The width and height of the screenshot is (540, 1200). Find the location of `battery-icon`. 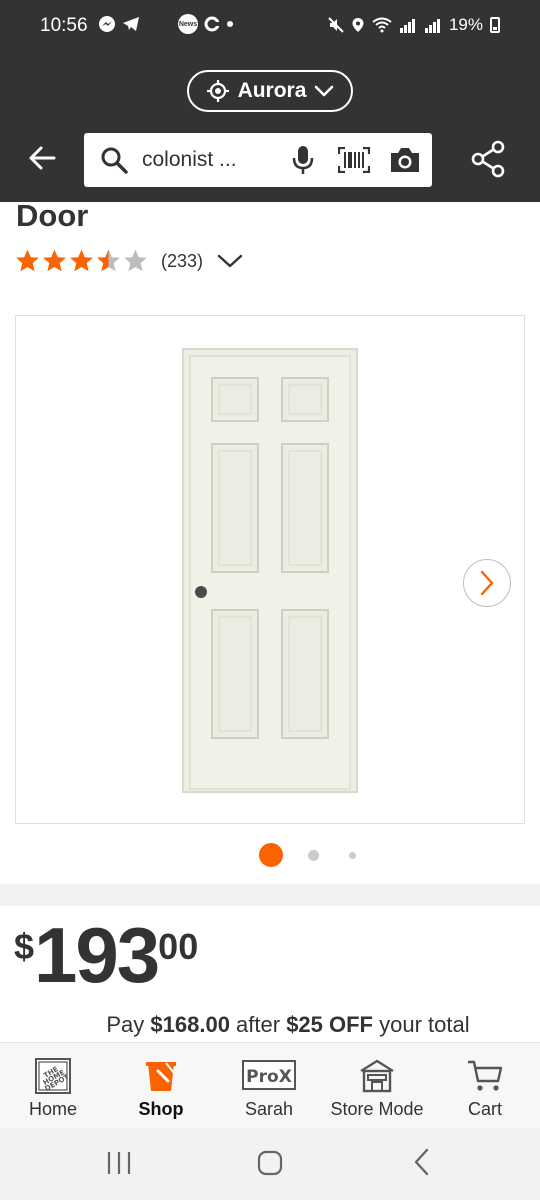

battery-icon is located at coordinates (495, 25).